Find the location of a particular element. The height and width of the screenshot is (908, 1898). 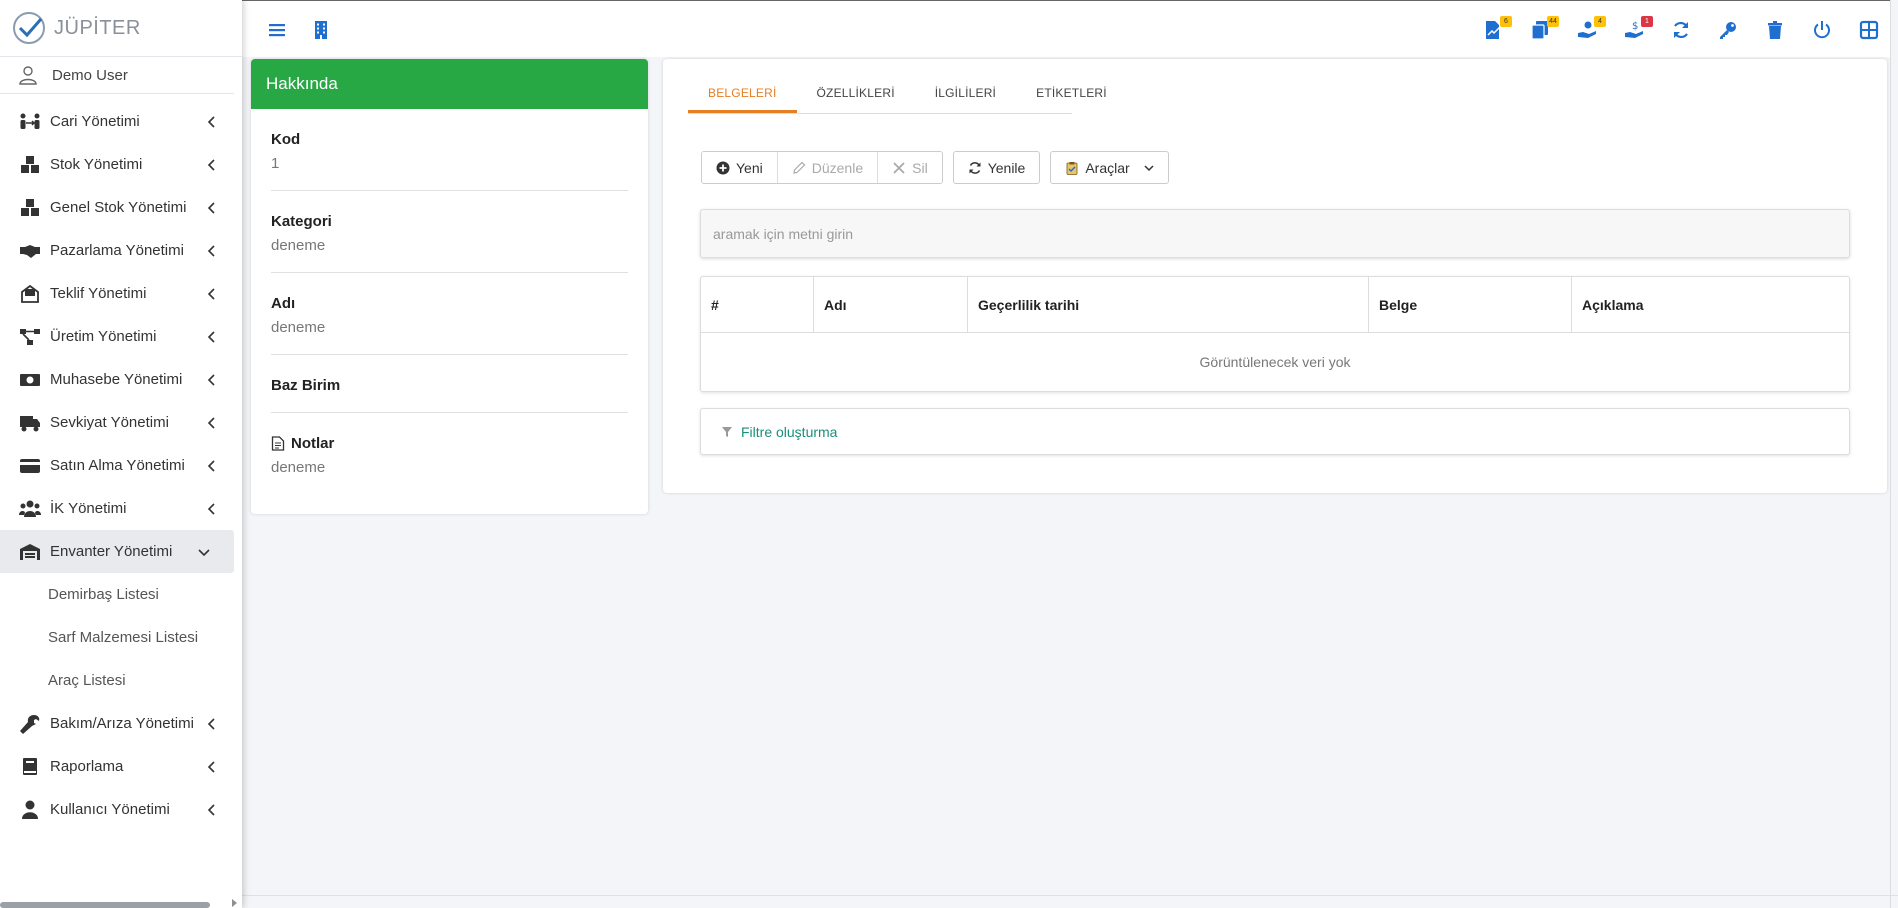

user-profile: Demo User is located at coordinates (117, 75).